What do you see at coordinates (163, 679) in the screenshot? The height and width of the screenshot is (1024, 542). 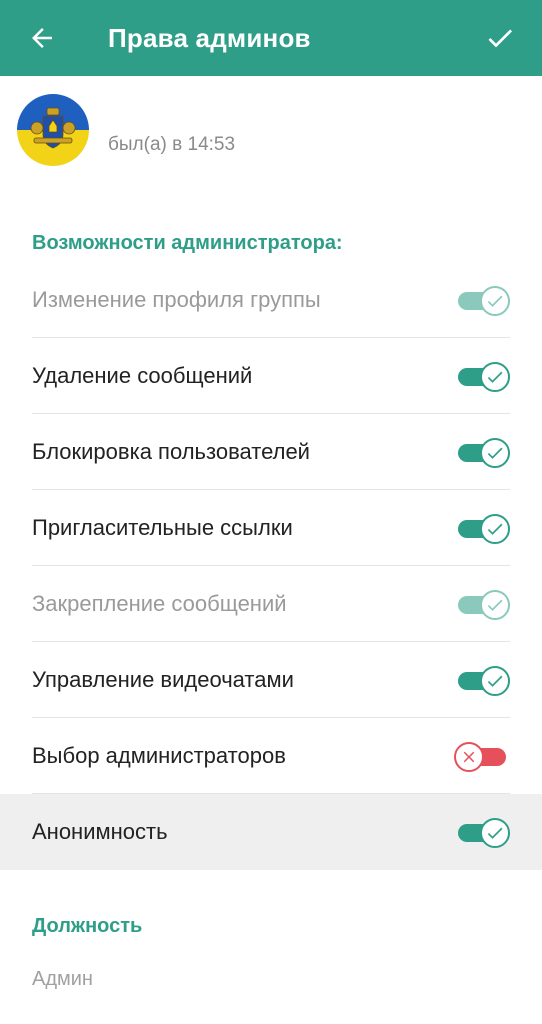 I see `permission-label: Управление видеочатами` at bounding box center [163, 679].